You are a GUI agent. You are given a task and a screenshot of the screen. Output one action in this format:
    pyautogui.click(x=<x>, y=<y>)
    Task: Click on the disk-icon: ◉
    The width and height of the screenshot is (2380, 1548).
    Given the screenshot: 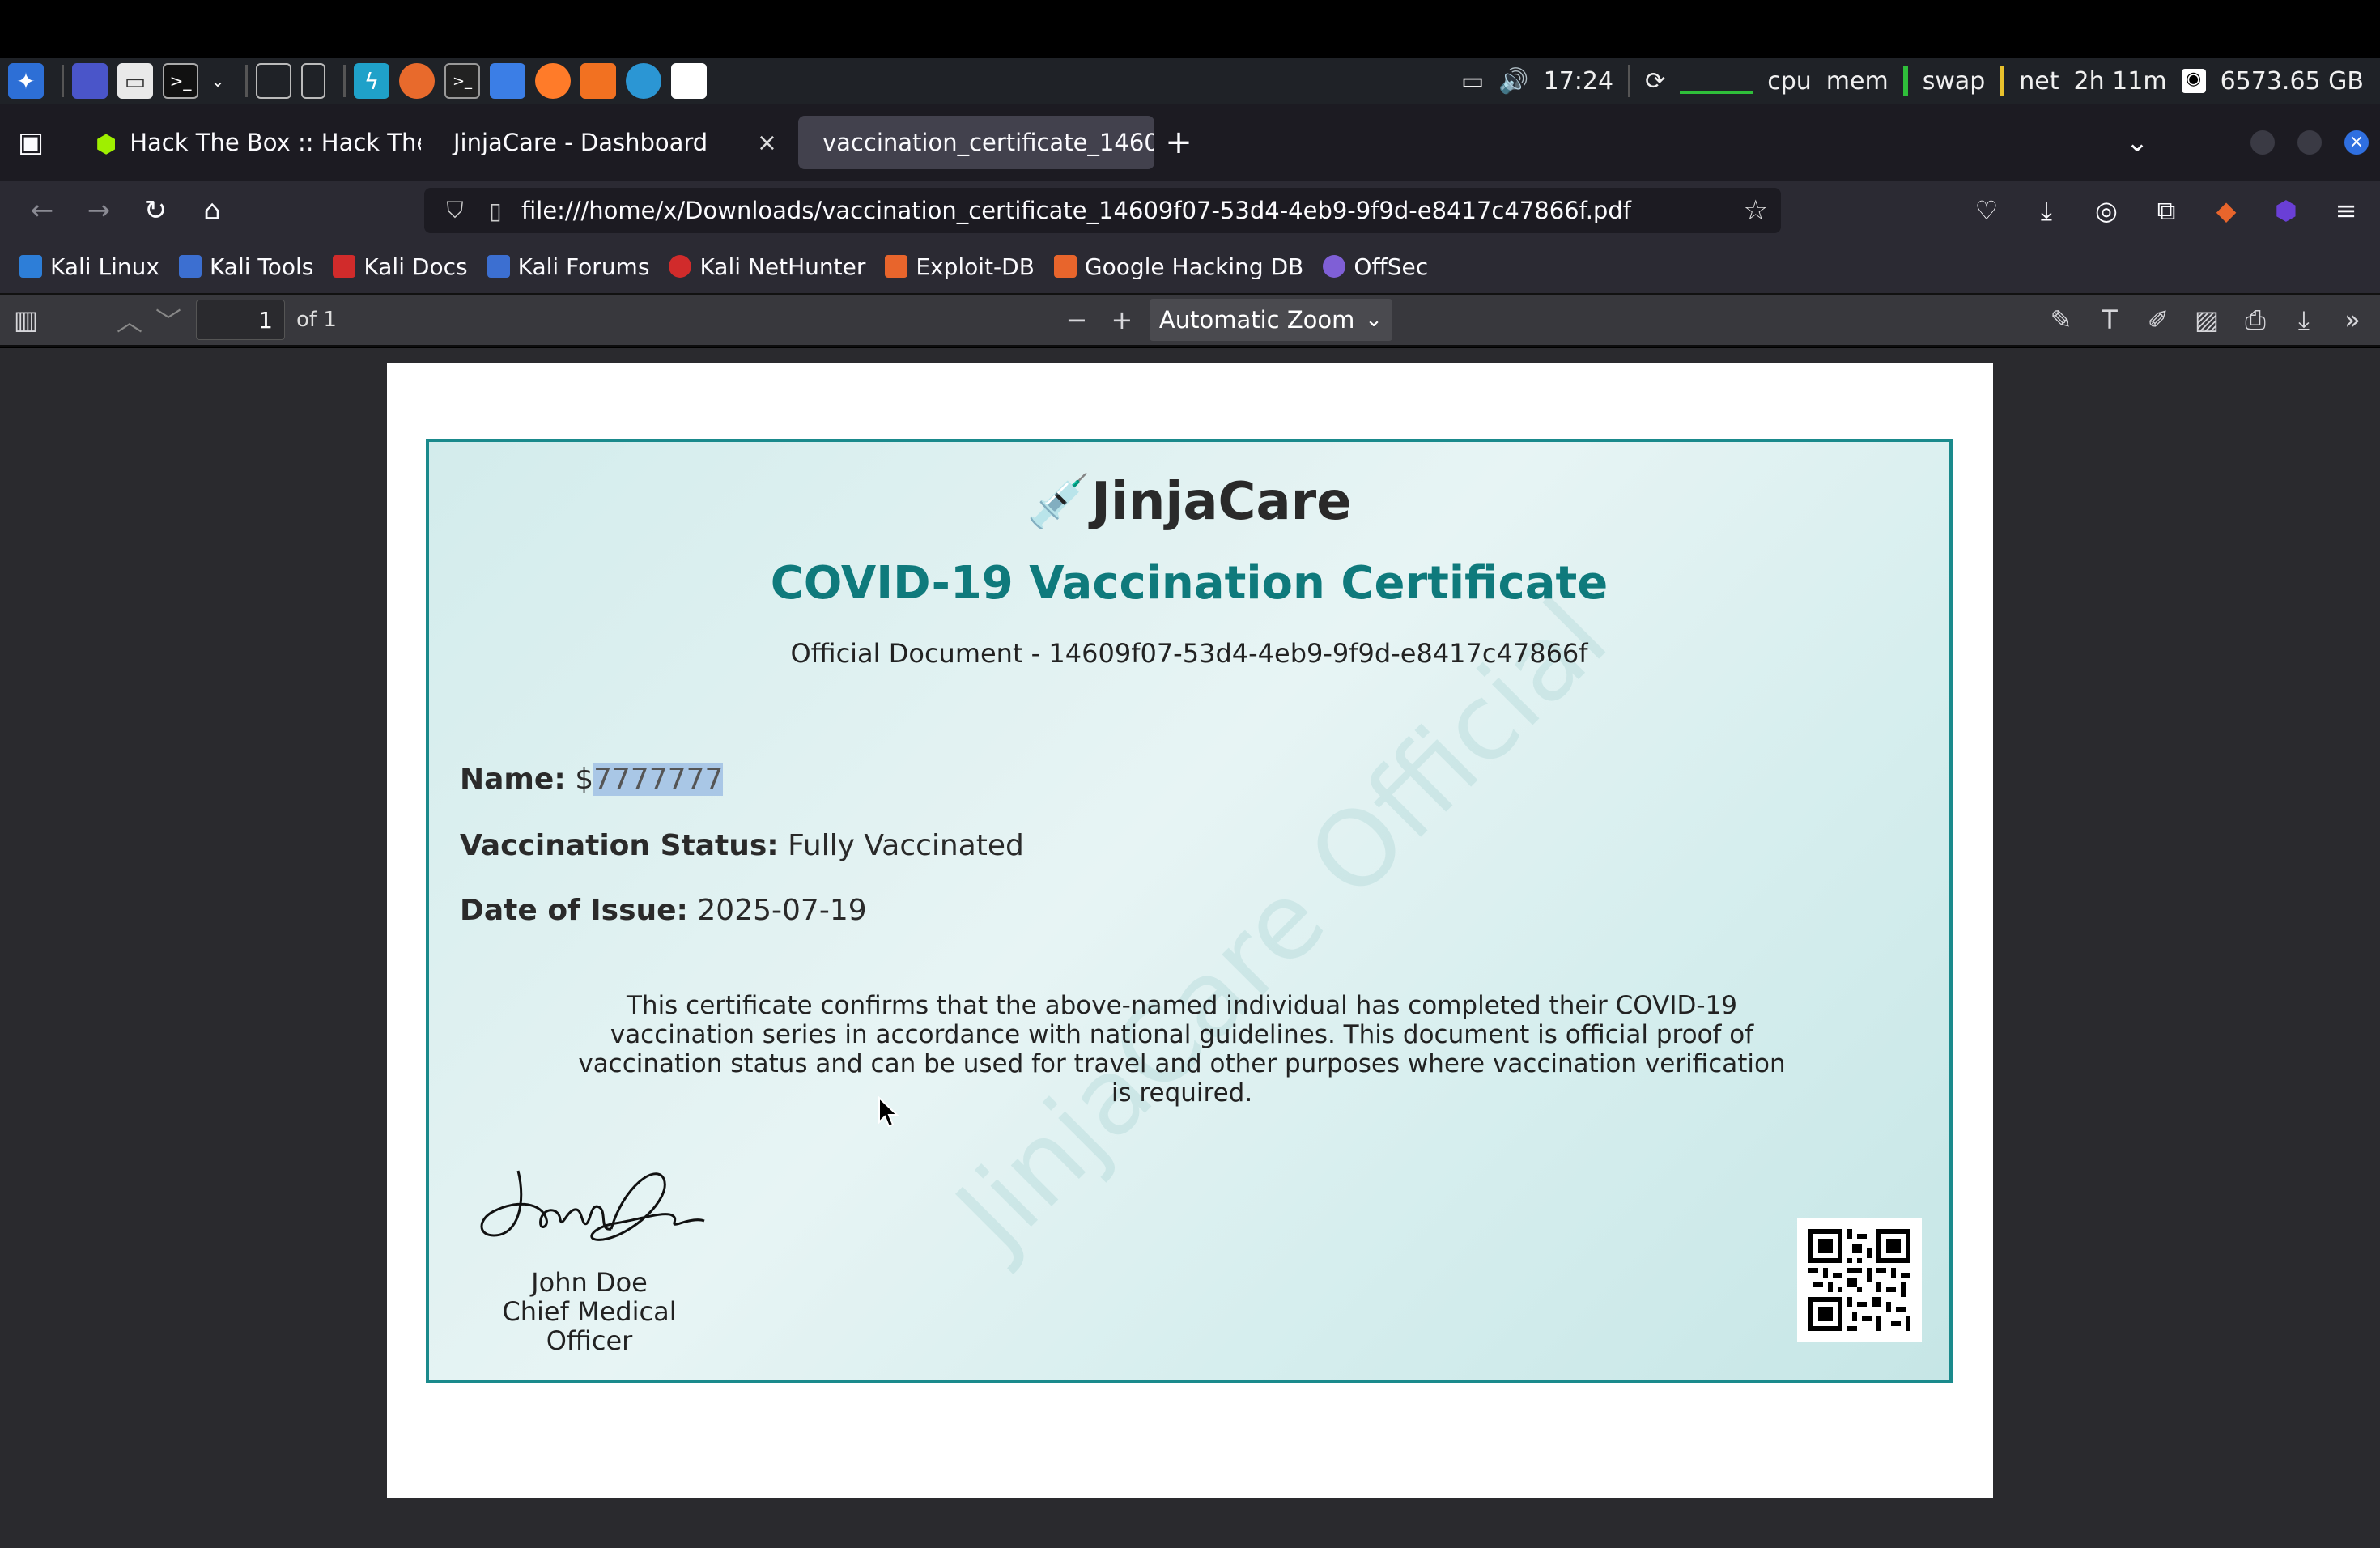 What is the action you would take?
    pyautogui.click(x=2193, y=81)
    